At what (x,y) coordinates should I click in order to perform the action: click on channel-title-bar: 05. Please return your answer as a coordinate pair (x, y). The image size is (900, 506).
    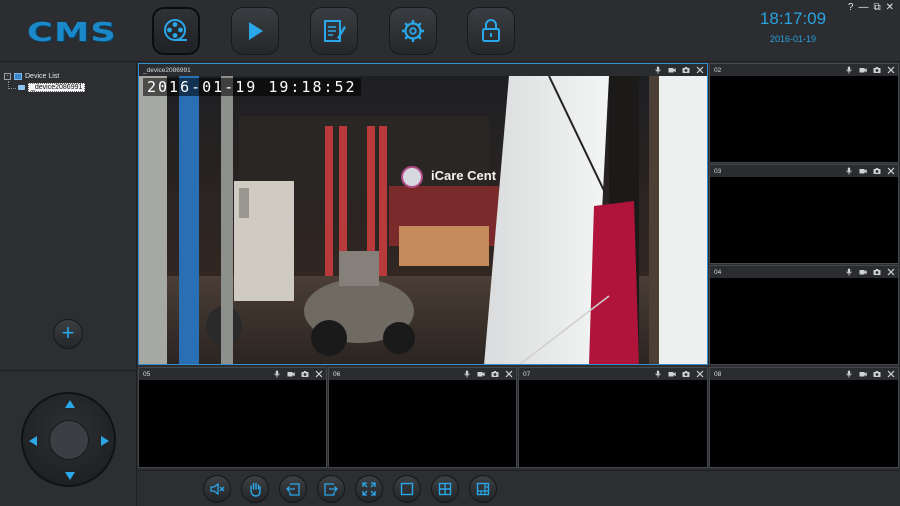
    Looking at the image, I should click on (232, 374).